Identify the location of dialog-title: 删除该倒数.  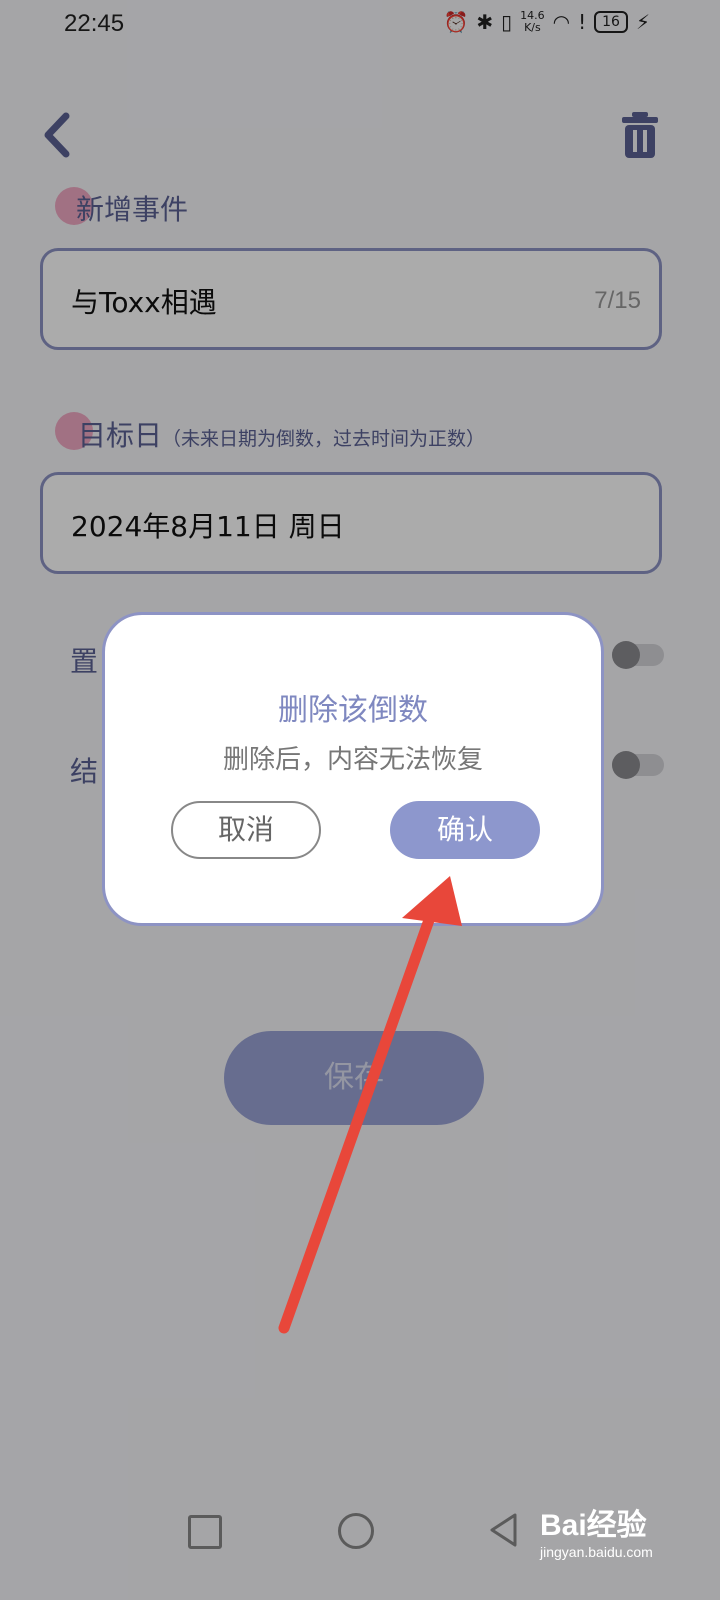
(353, 710).